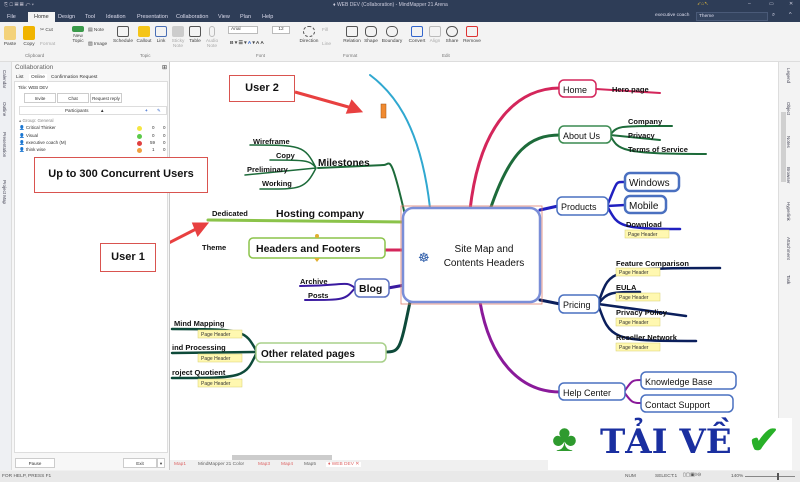 The height and width of the screenshot is (482, 800). What do you see at coordinates (123, 35) in the screenshot?
I see `schedule-button: Schedule` at bounding box center [123, 35].